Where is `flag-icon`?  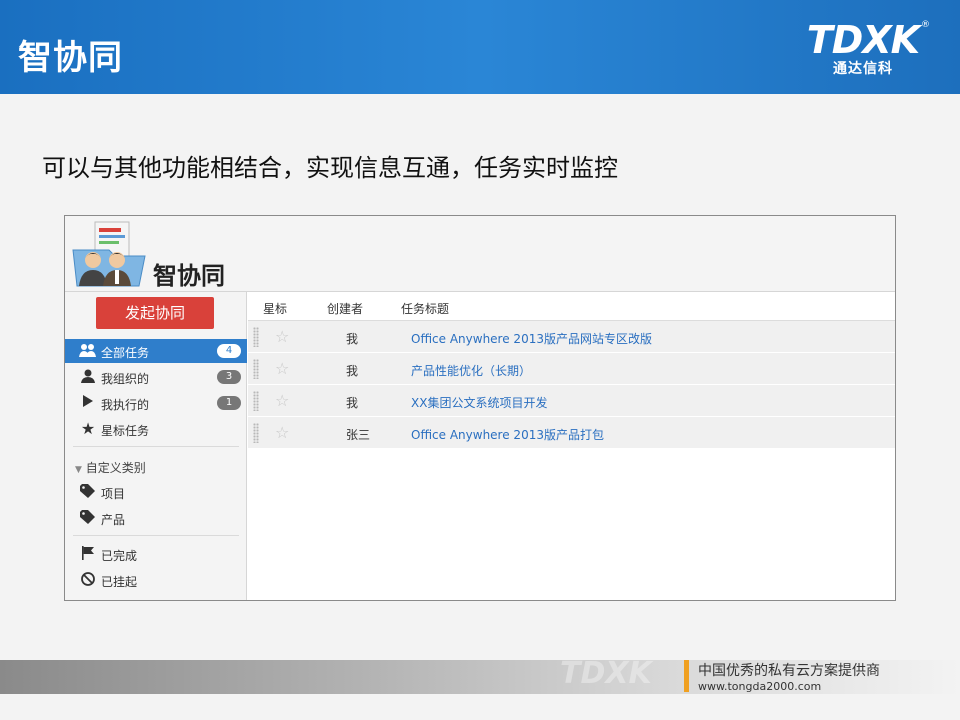
flag-icon is located at coordinates (88, 554).